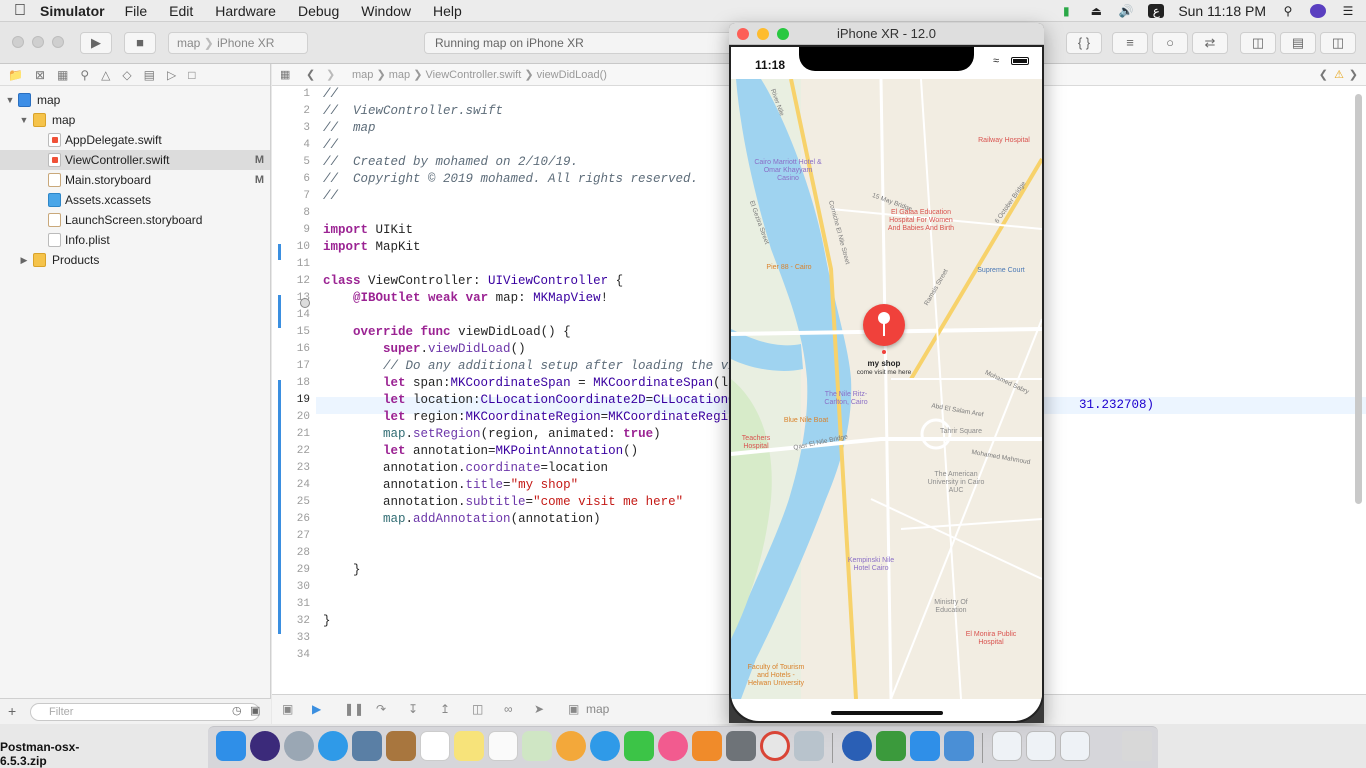 This screenshot has height=768, width=1366. Describe the element at coordinates (1358, 299) in the screenshot. I see `vertical-scrollbar` at that location.